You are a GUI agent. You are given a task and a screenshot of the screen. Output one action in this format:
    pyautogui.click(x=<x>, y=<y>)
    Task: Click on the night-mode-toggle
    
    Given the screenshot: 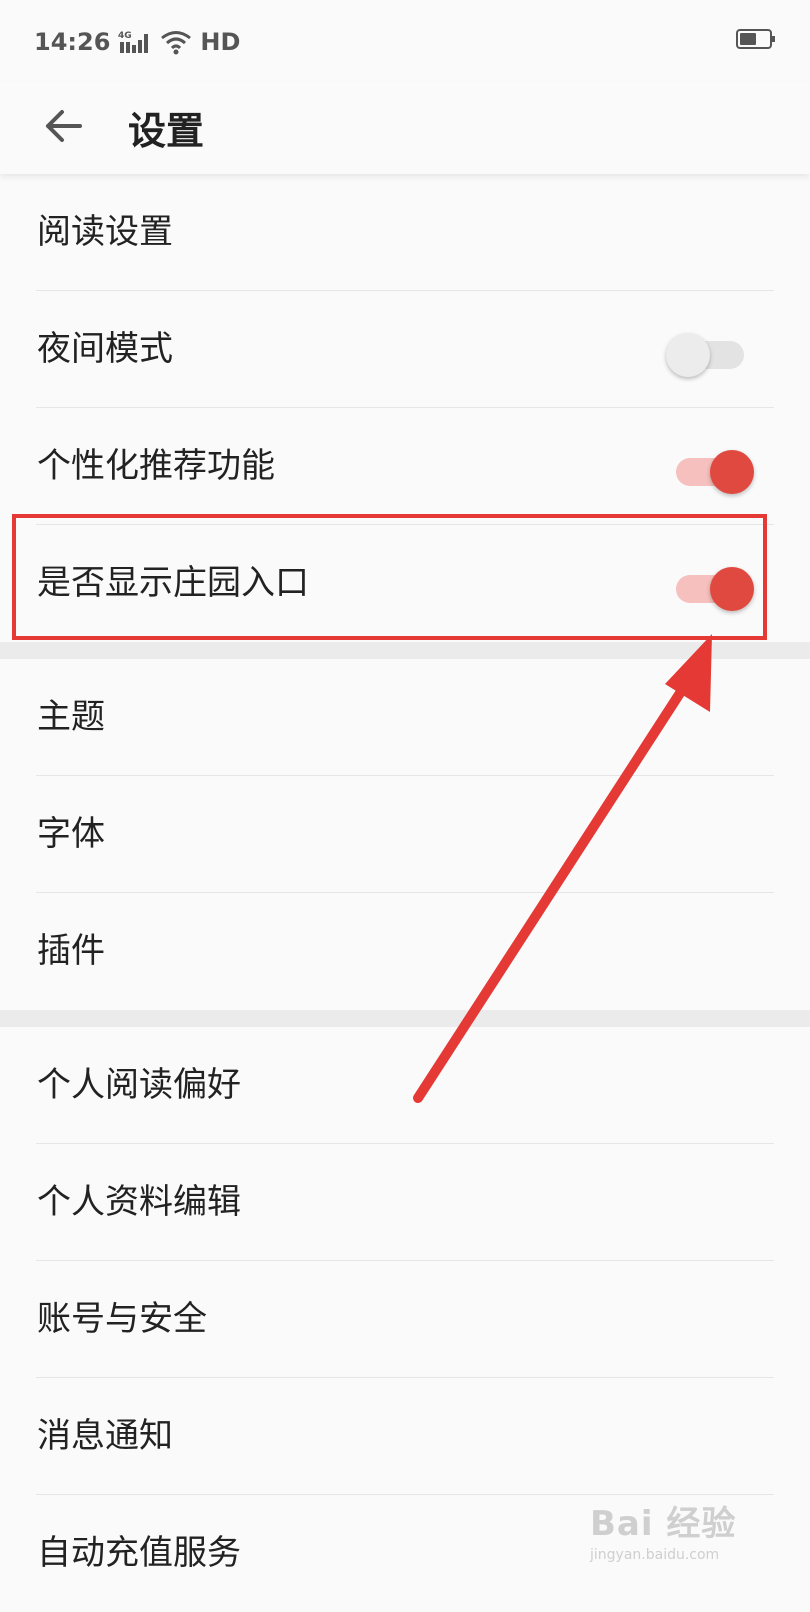 What is the action you would take?
    pyautogui.click(x=707, y=354)
    